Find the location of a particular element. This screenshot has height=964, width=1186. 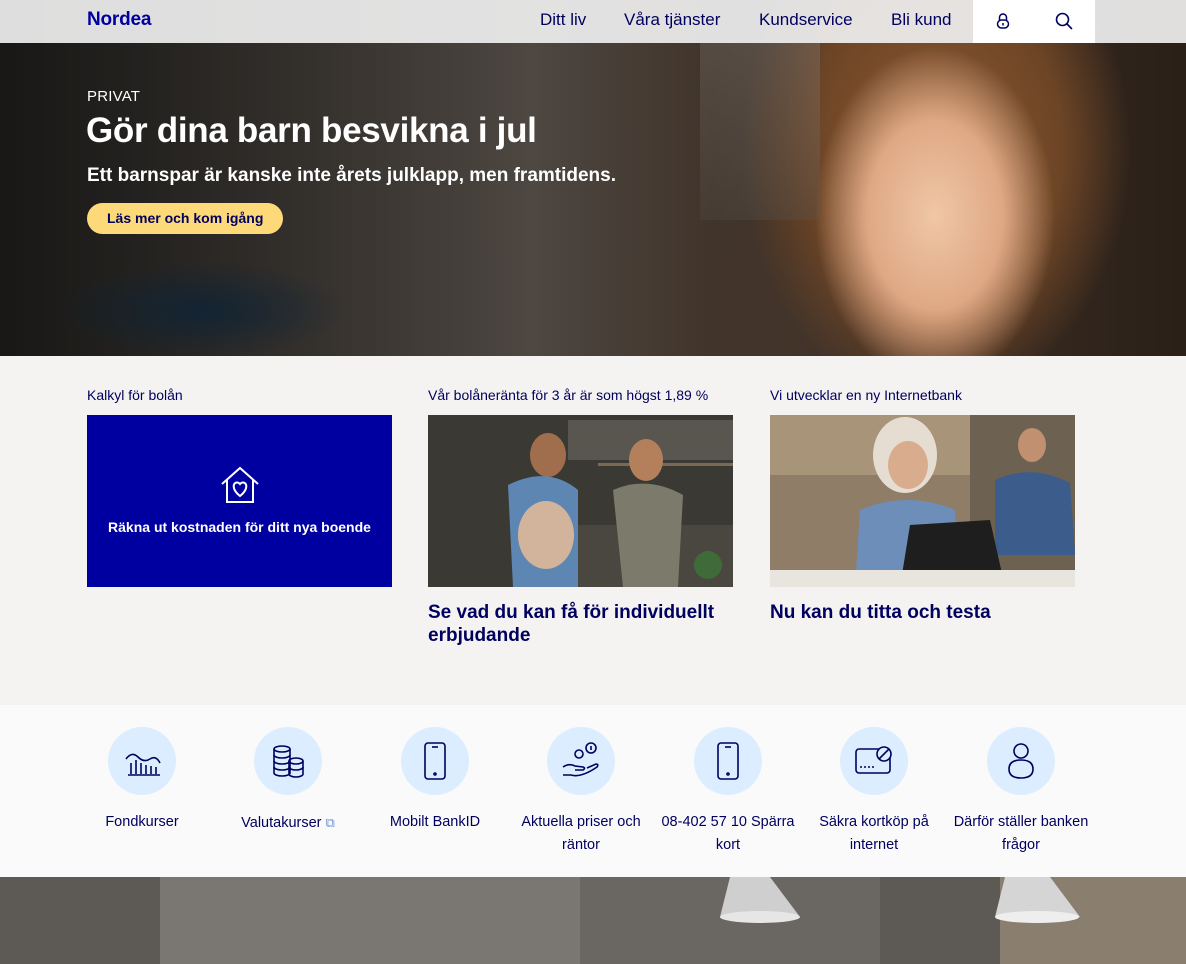

house-heart-icon is located at coordinates (240, 484).